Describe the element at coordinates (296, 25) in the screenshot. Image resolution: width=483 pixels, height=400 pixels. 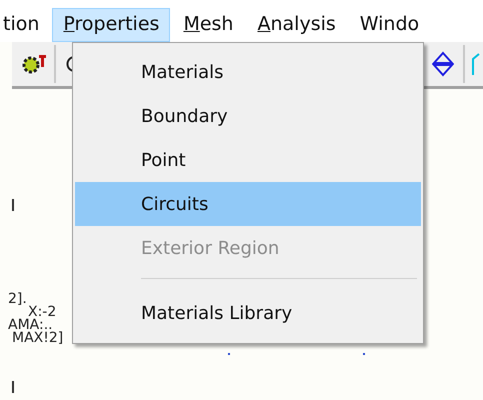
I see `menu-item: Analysis` at that location.